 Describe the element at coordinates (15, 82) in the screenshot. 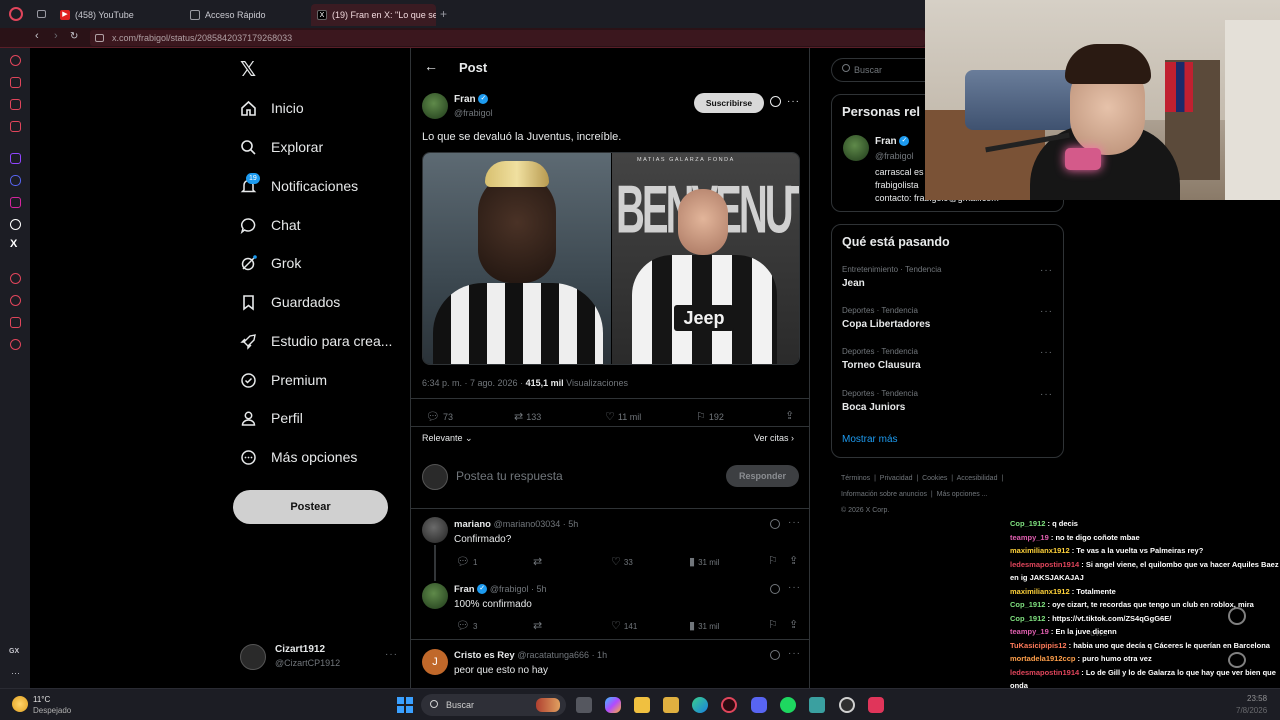

I see `crypto-wallet-icon` at that location.